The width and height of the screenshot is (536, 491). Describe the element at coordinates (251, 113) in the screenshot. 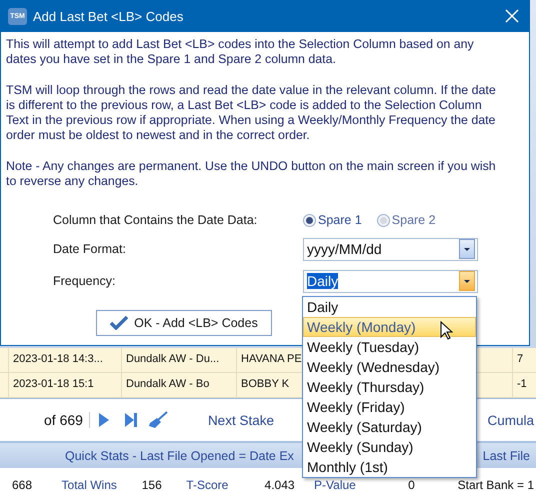

I see `description-text: TSM will loop through the rows and read the date value in the relevant column. If the date is different to the previous row, a Last Bet <LB> code is added to the Selection Column Text in the previous row if appropriate. When using a Weekly/Monthly Frequency the date order must be oldest to newest and in the correct order.` at that location.